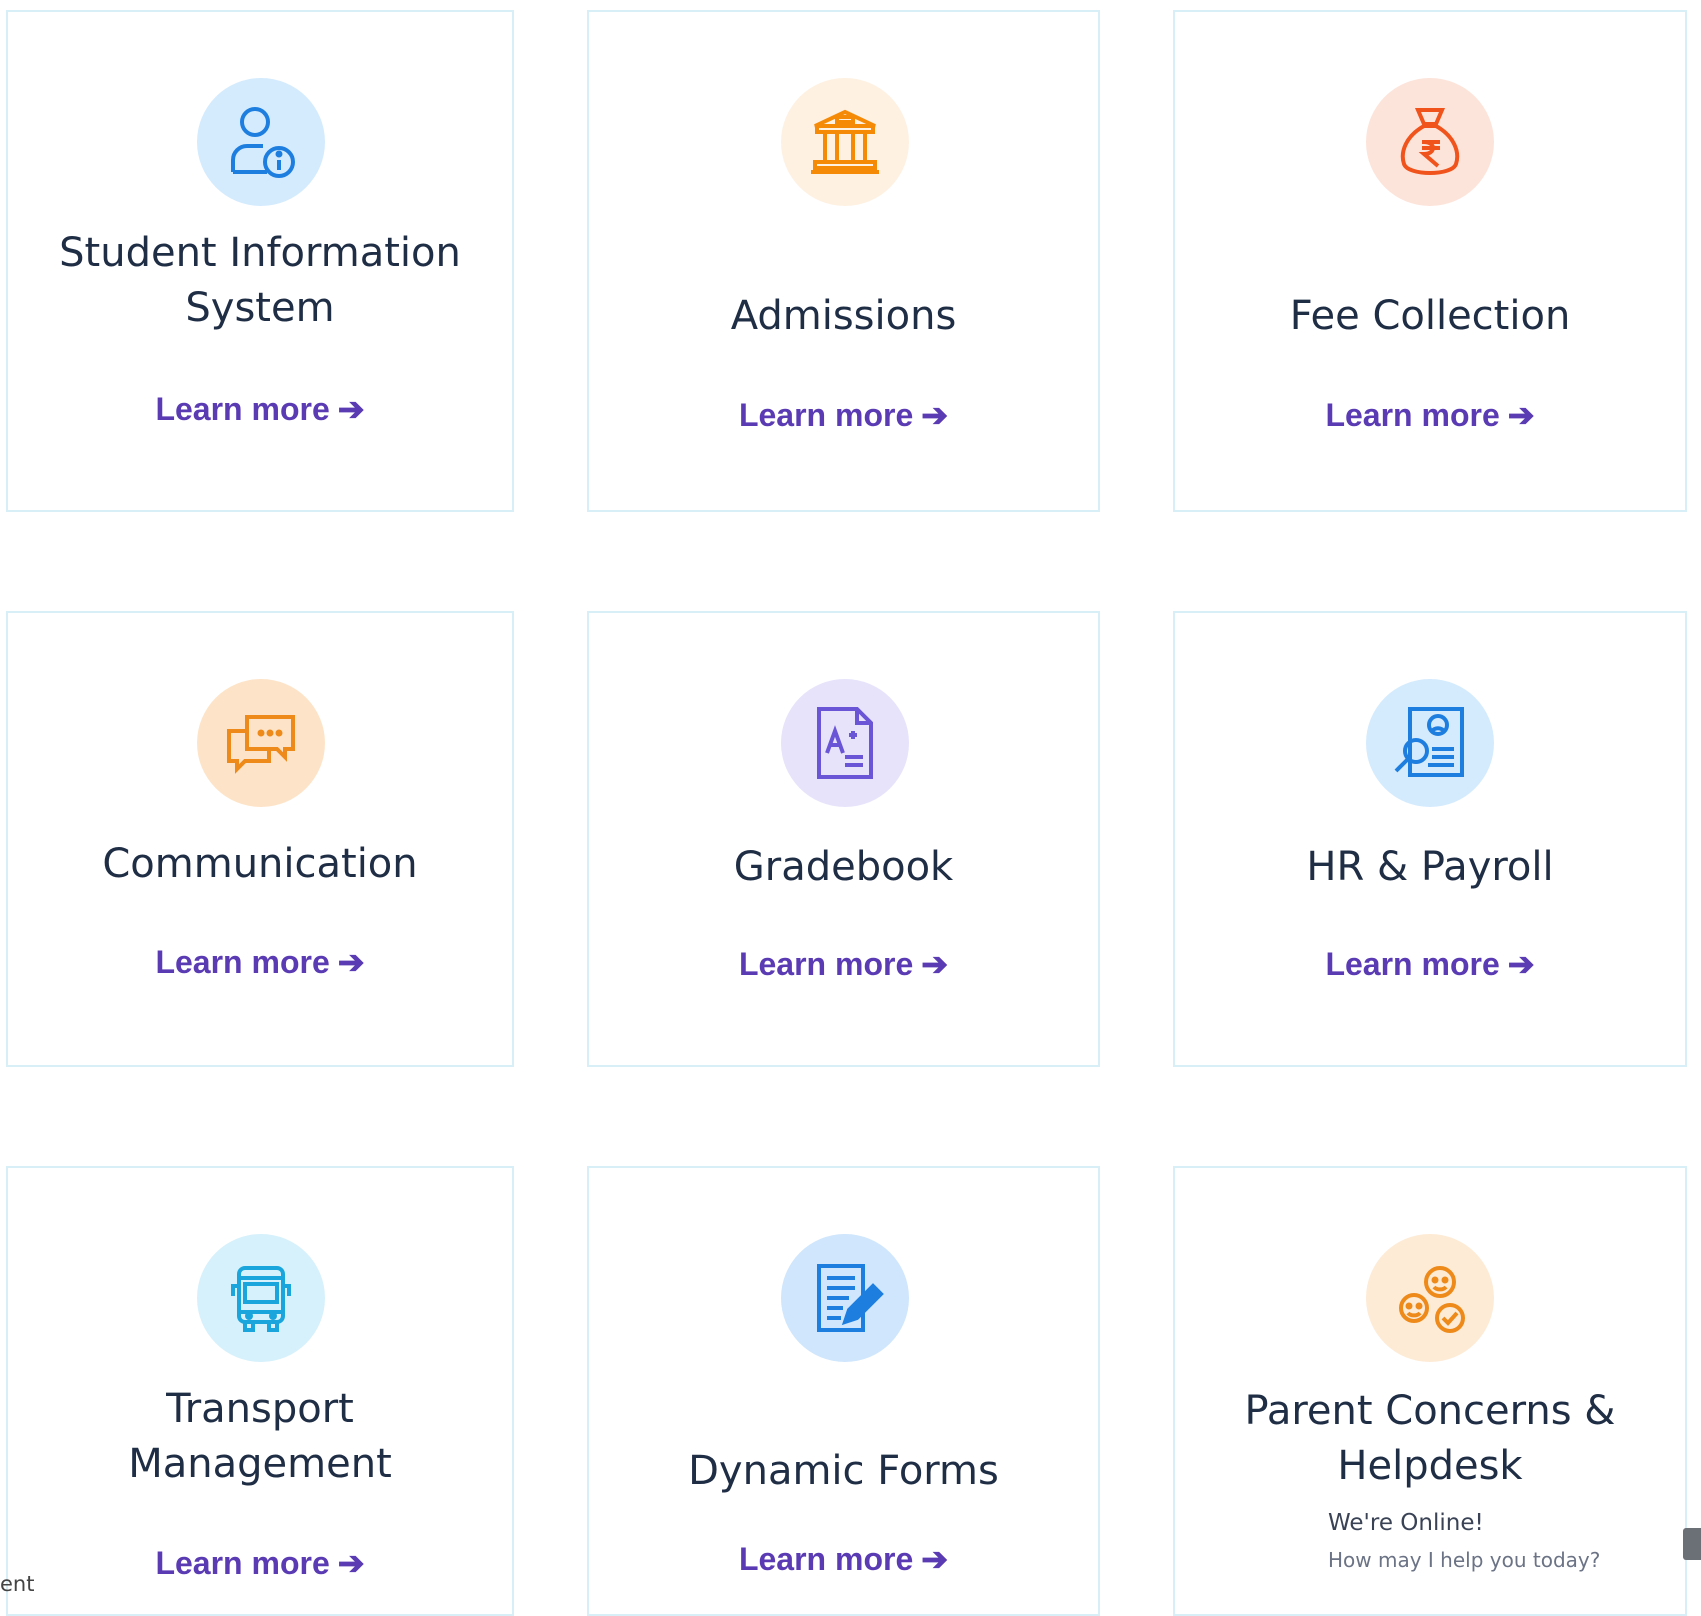  What do you see at coordinates (1464, 1560) in the screenshot?
I see `chat-prompt-text: How may I help you today?` at bounding box center [1464, 1560].